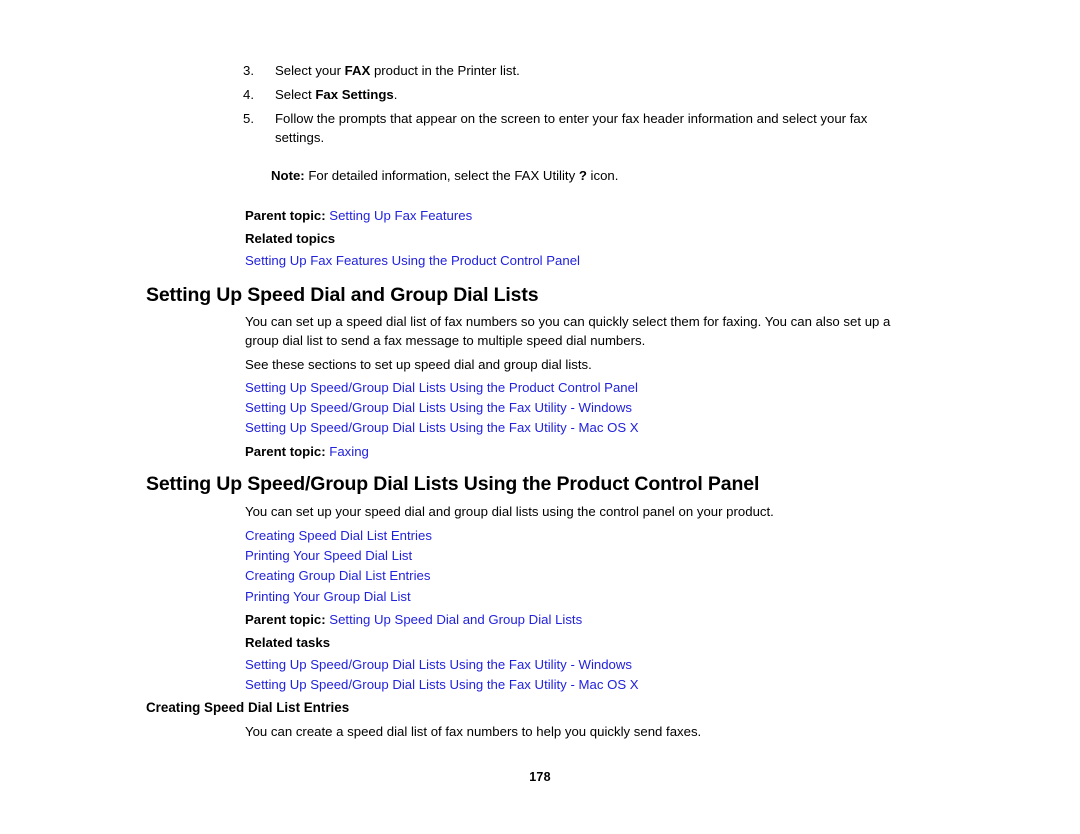  I want to click on step-text-pre: Select your, so click(310, 70).